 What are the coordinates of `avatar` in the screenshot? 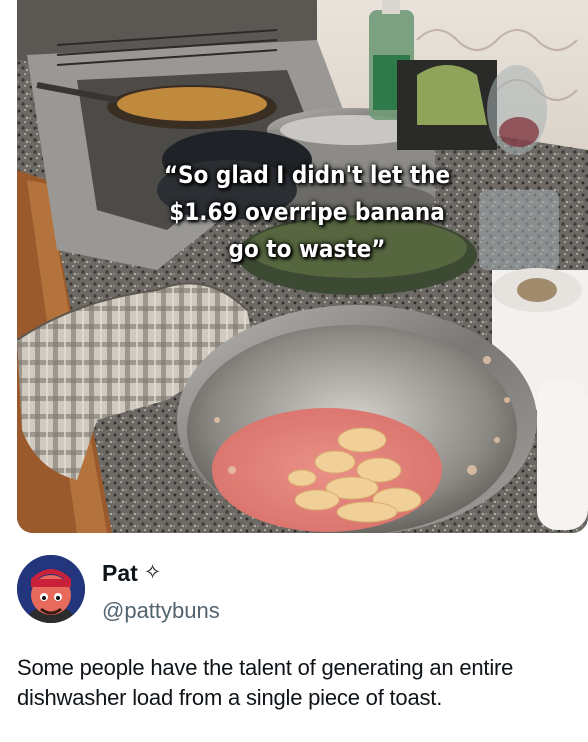 It's located at (51, 589).